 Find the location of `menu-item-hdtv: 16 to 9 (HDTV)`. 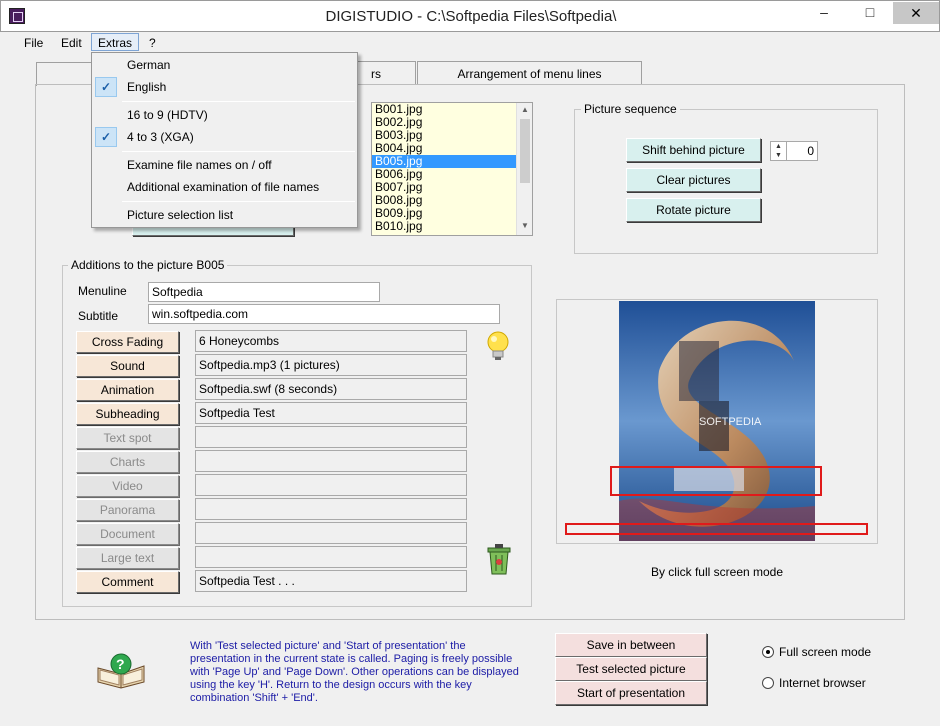

menu-item-hdtv: 16 to 9 (HDTV) is located at coordinates (224, 115).